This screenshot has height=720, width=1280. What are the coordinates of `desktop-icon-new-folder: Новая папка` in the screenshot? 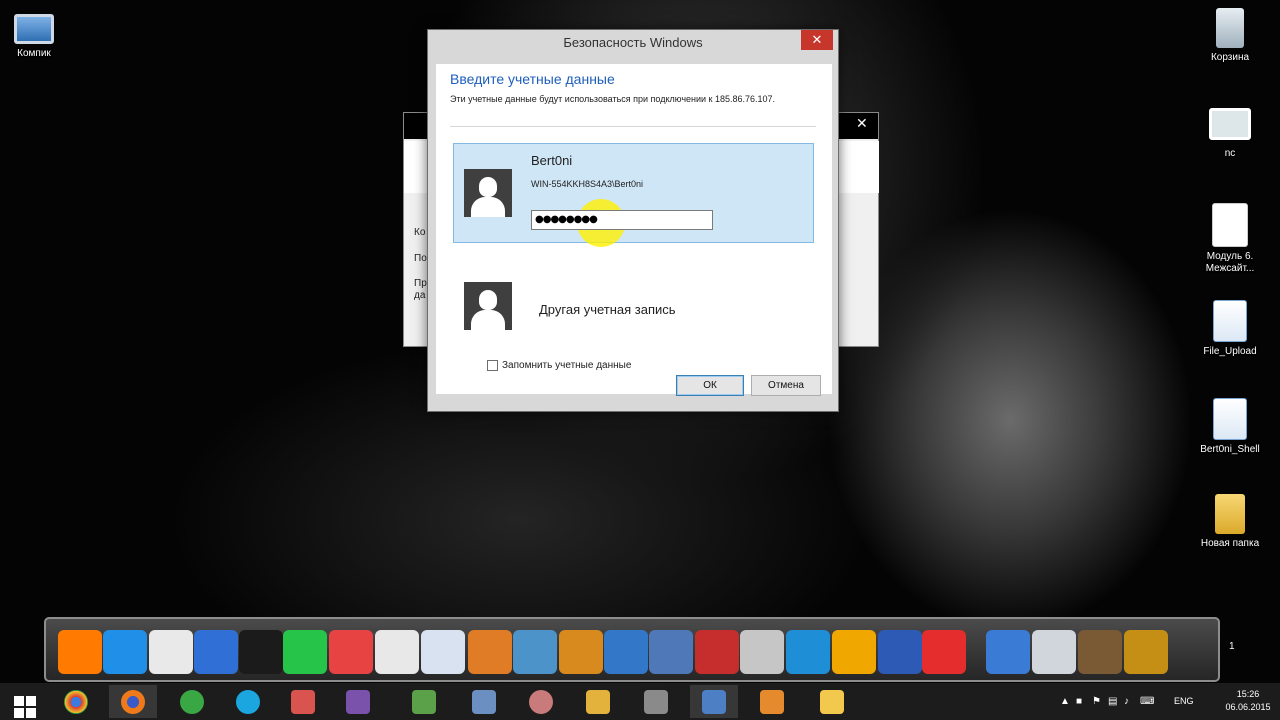 It's located at (1230, 522).